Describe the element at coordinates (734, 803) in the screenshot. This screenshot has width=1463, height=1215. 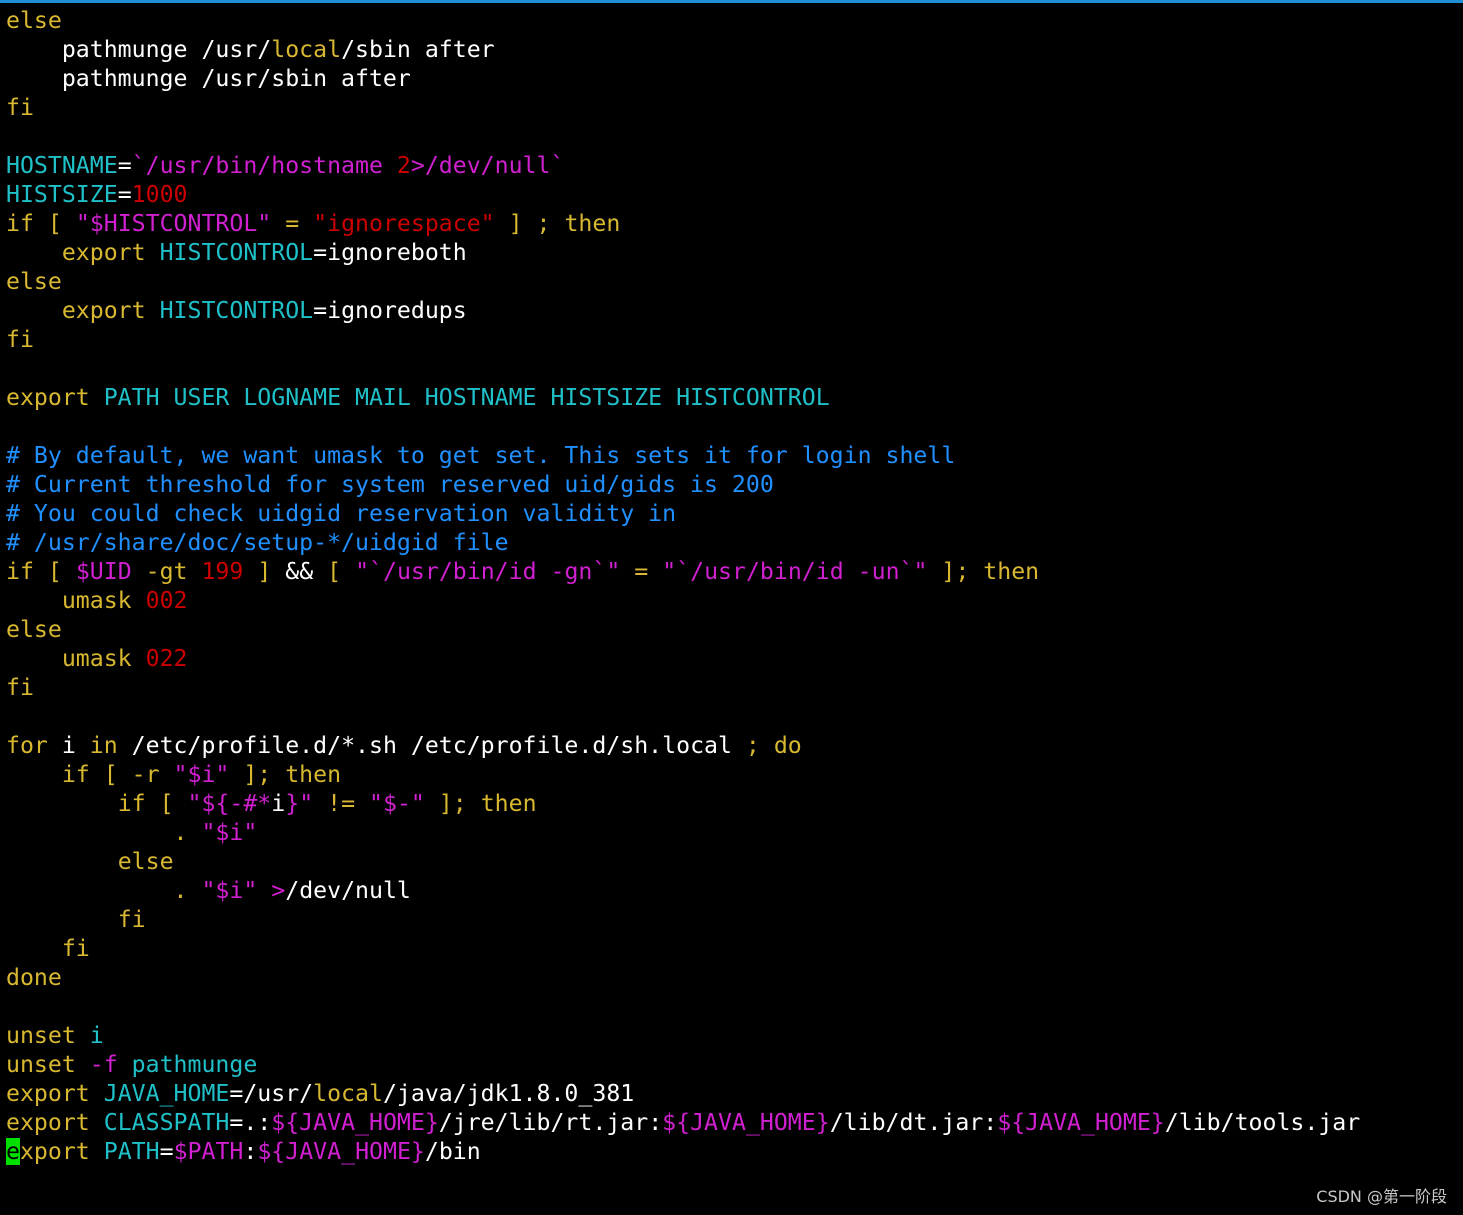
I see `terminal-line: if [ "${-#*i}" != "$-" ]; then` at that location.